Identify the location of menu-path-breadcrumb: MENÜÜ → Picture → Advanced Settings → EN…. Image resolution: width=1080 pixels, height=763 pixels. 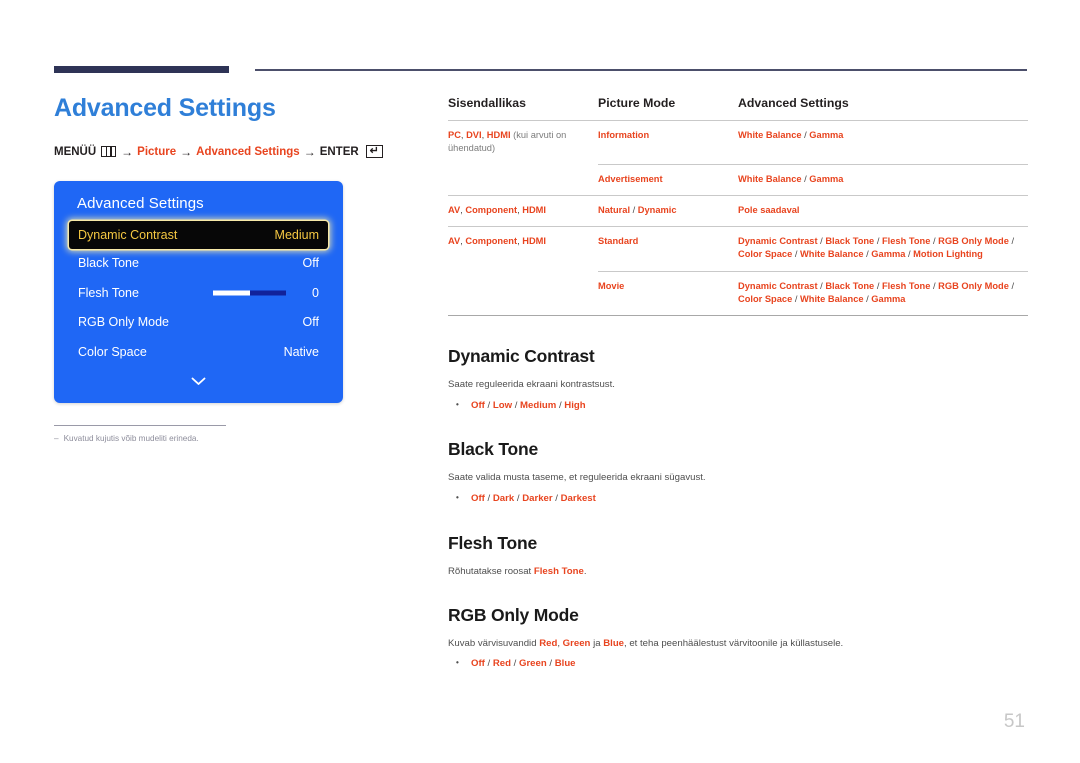
(234, 152).